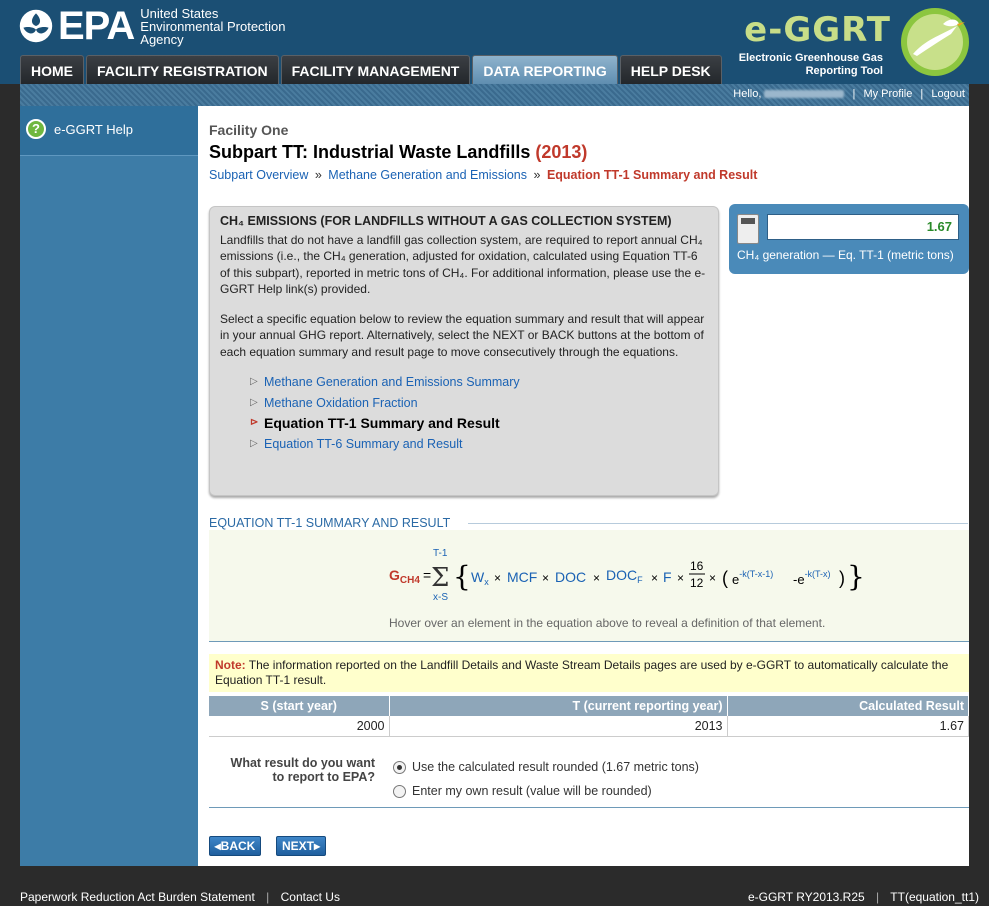 Image resolution: width=989 pixels, height=906 pixels. Describe the element at coordinates (479, 403) in the screenshot. I see `link-methane-oxidation: ▷ Methane Oxidation Fraction` at that location.